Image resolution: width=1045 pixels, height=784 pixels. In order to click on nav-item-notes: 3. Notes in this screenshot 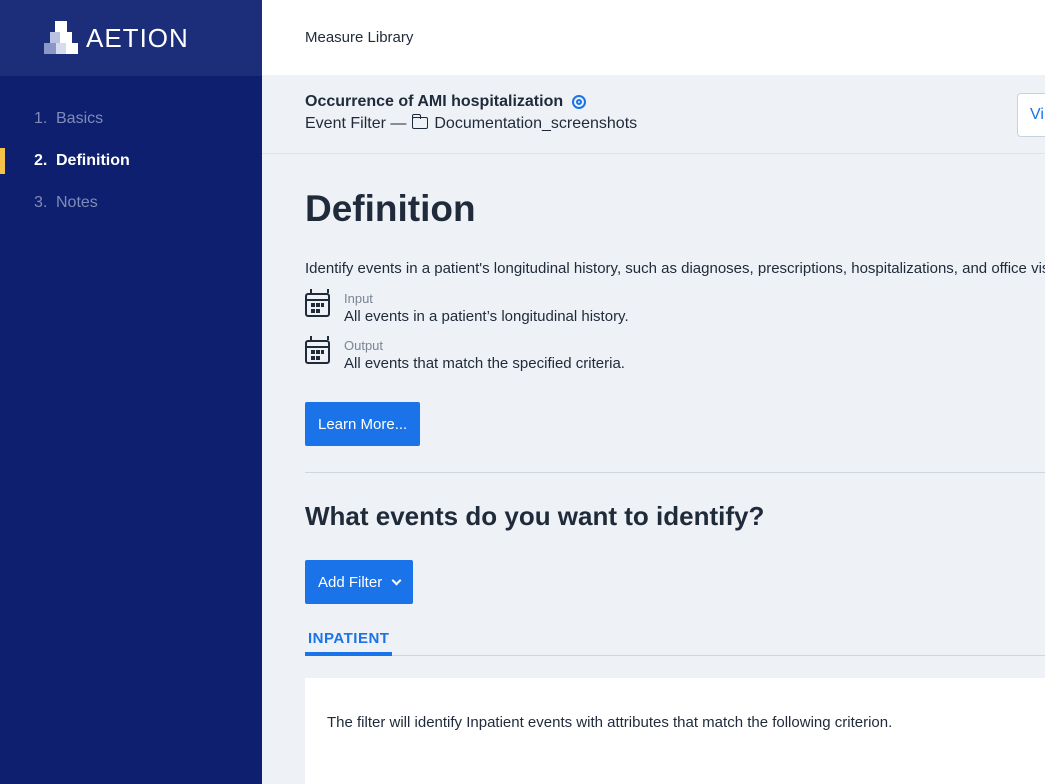, I will do `click(131, 203)`.